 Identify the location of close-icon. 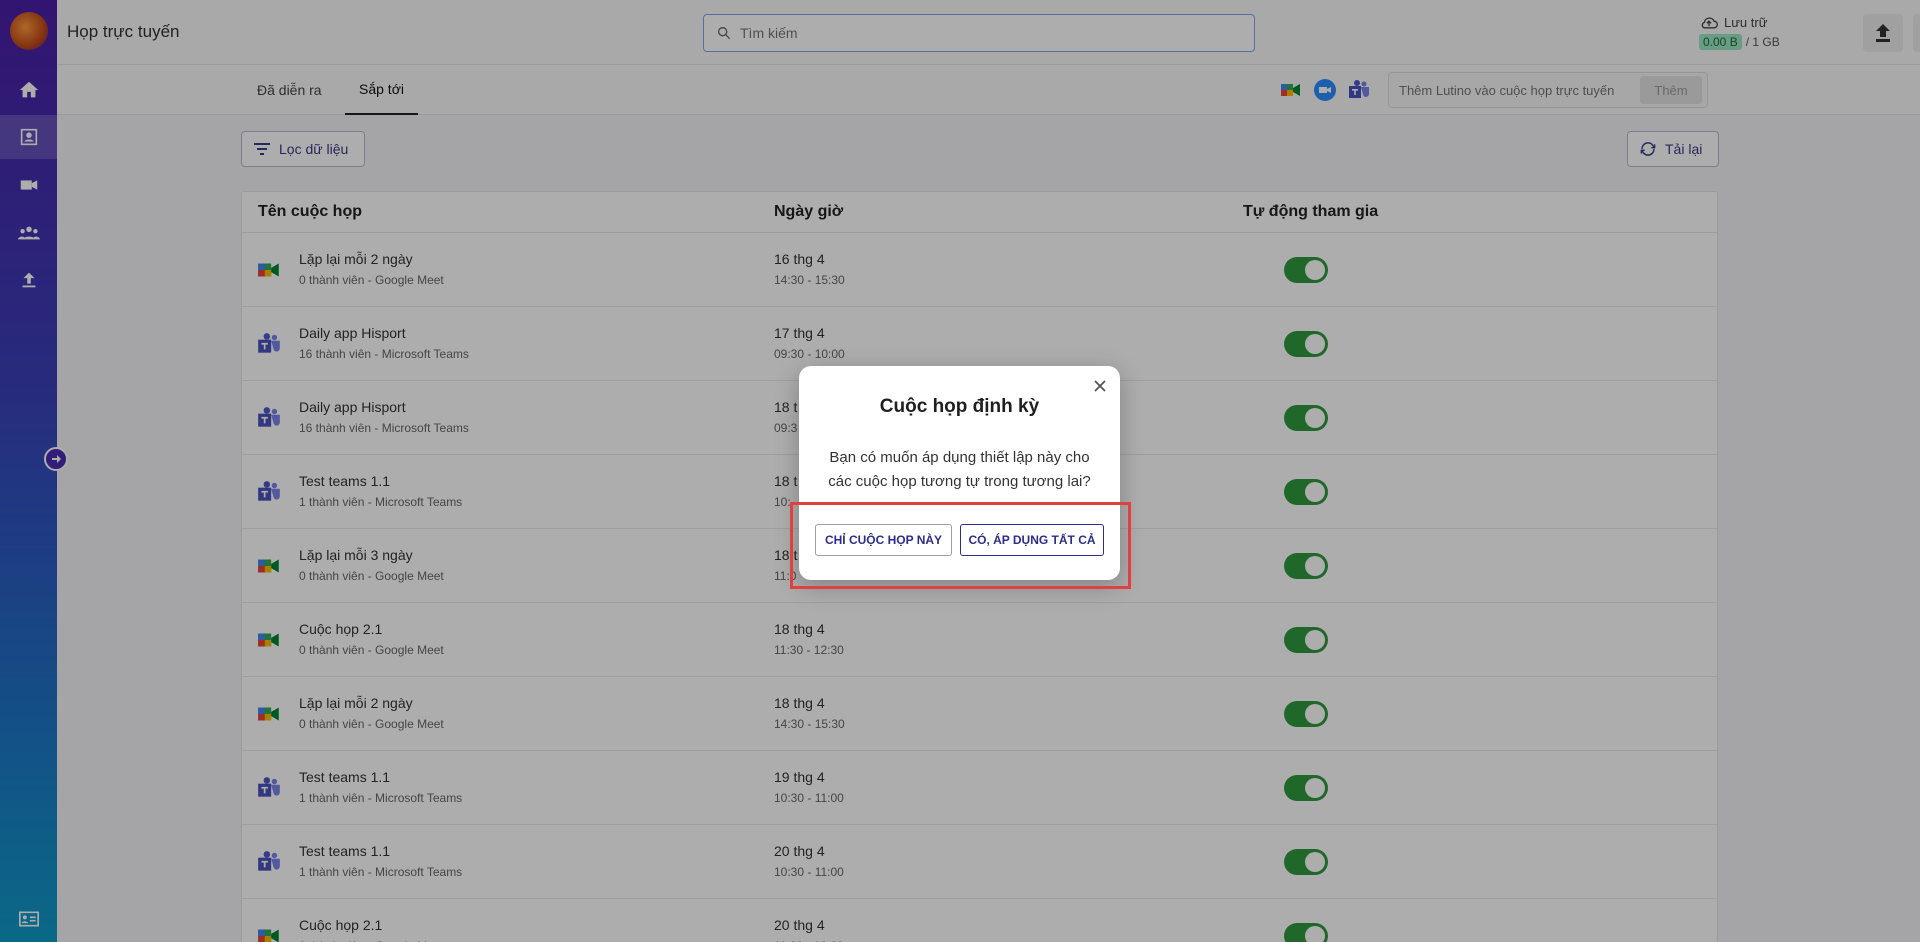
(1100, 386).